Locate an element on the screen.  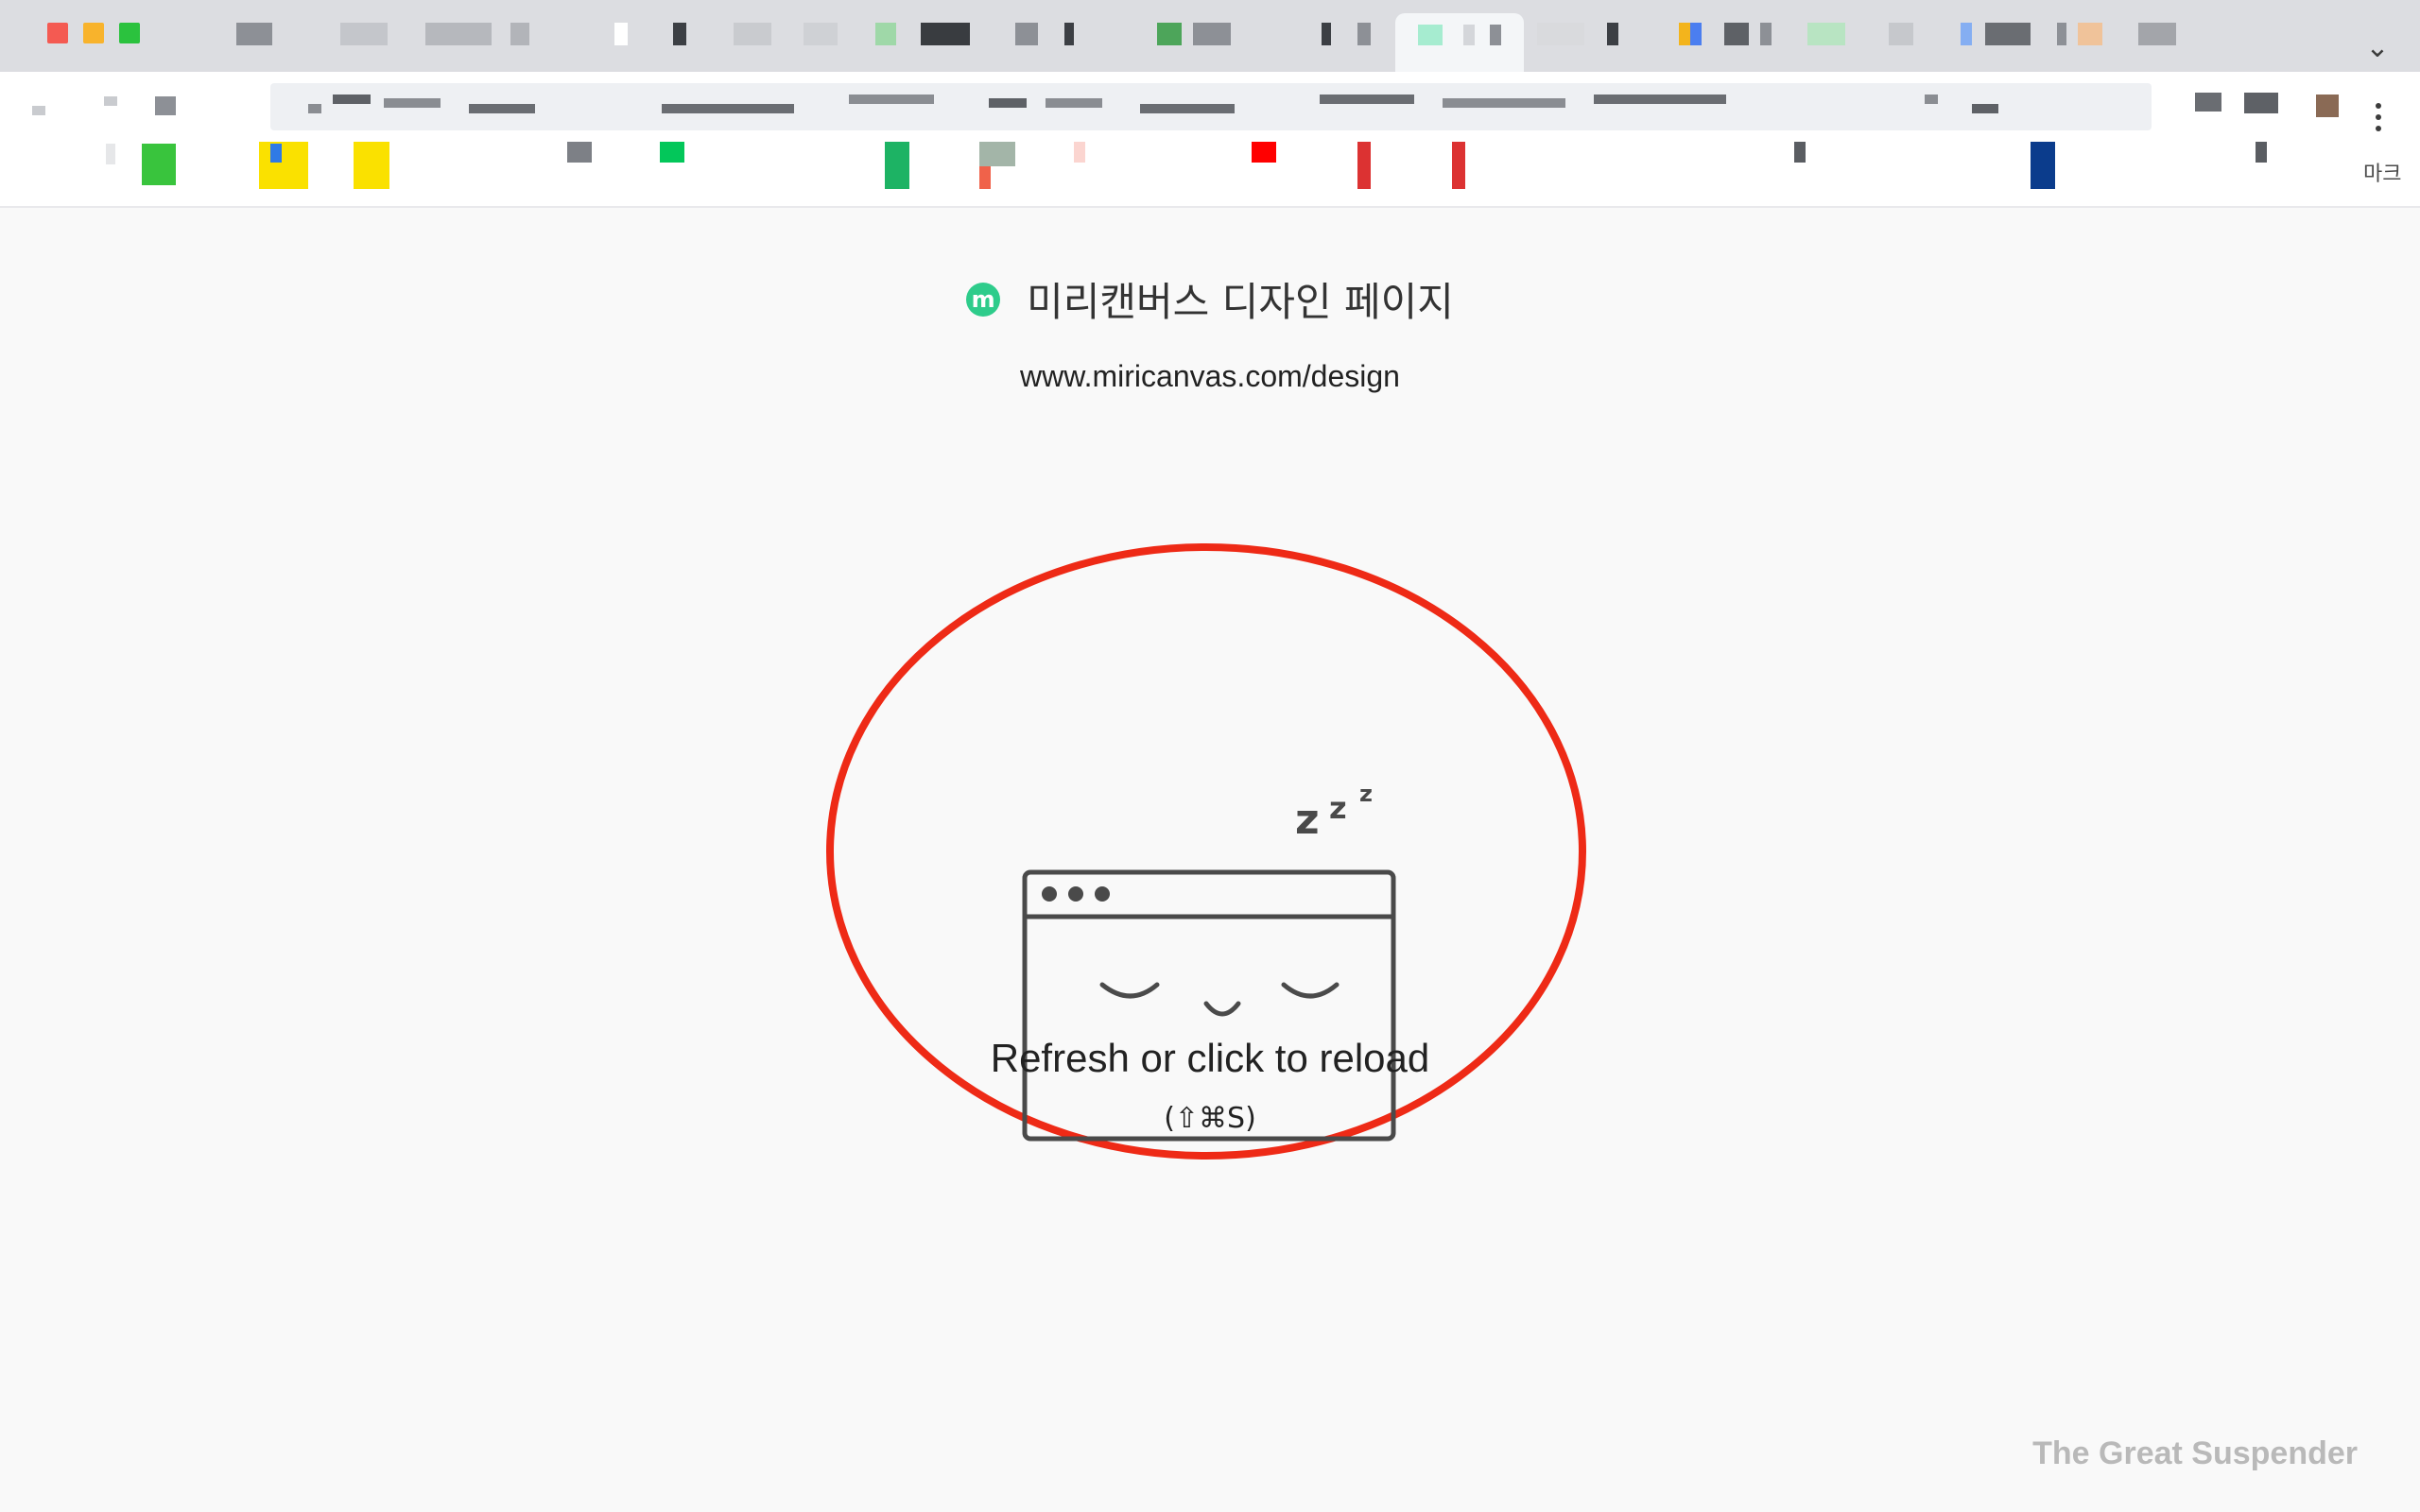
reload-shortcut-hint: (⇧⌘S) is located at coordinates (1210, 1118).